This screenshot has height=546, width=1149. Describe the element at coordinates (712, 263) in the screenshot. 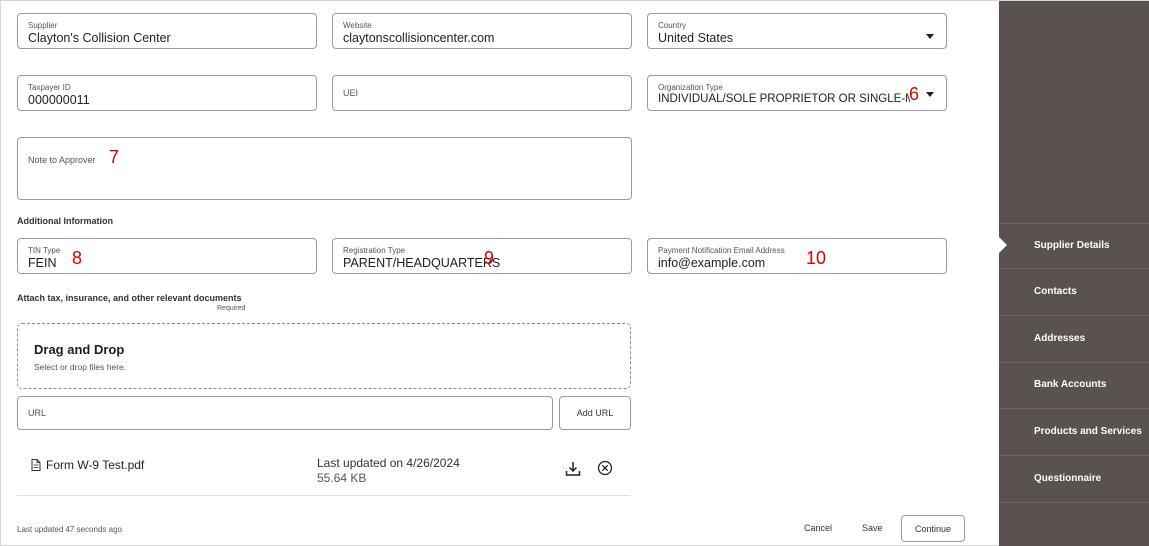

I see `payment-email-value: info@example.com` at that location.